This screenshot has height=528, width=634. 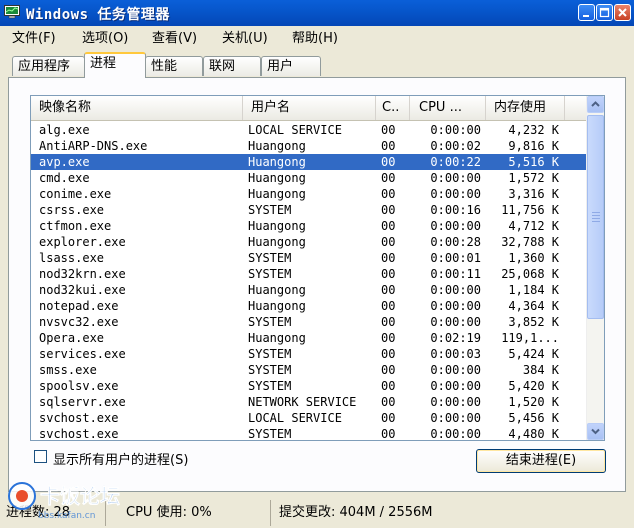 What do you see at coordinates (34, 36) in the screenshot?
I see `menu-file: 文件(F)` at bounding box center [34, 36].